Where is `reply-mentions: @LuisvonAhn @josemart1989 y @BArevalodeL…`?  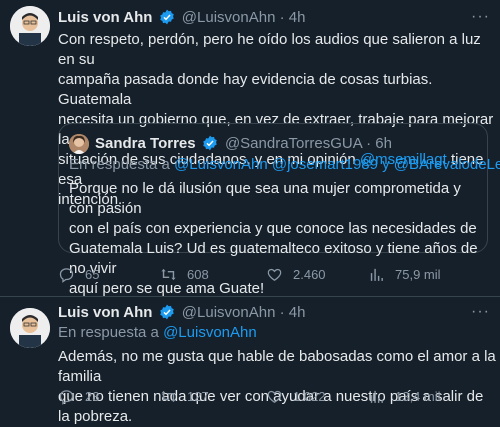
reply-mentions: @LuisvonAhn @josemart1989 y @BArevalodeL… is located at coordinates (337, 164).